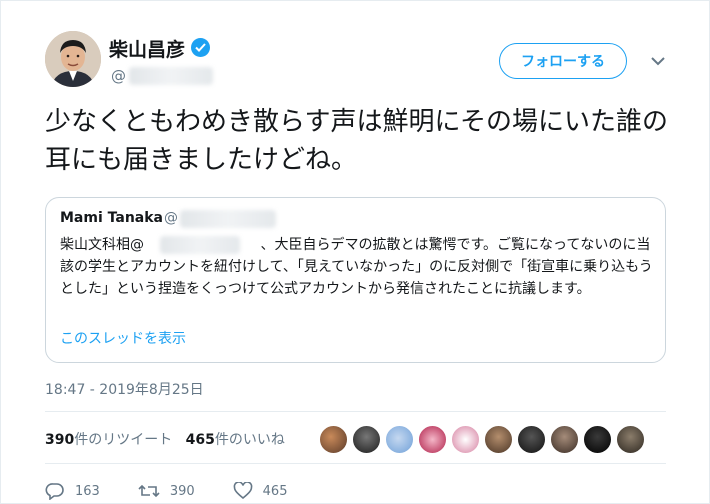 The image size is (710, 504). What do you see at coordinates (200, 245) in the screenshot?
I see `blurred-mention` at bounding box center [200, 245].